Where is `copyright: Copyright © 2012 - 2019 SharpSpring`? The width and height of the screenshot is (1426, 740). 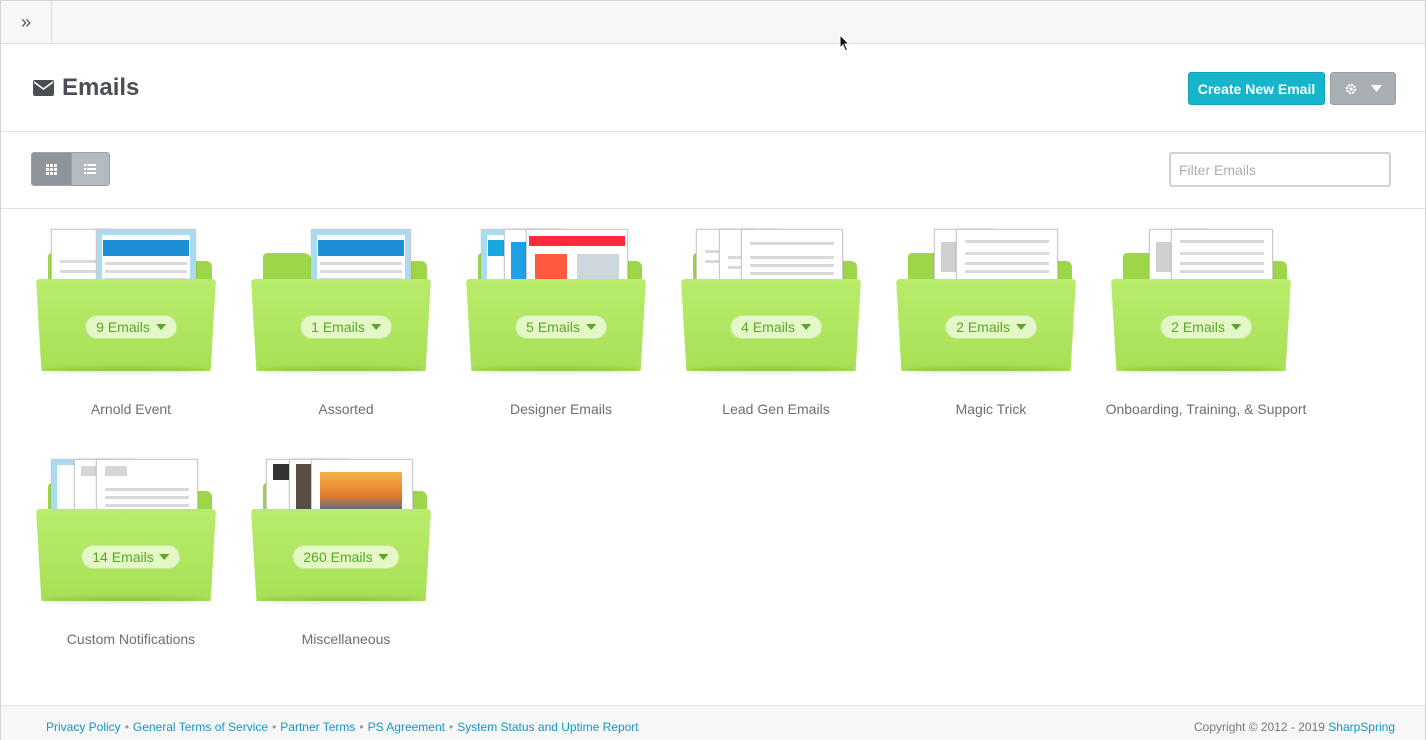 copyright: Copyright © 2012 - 2019 SharpSpring is located at coordinates (1294, 727).